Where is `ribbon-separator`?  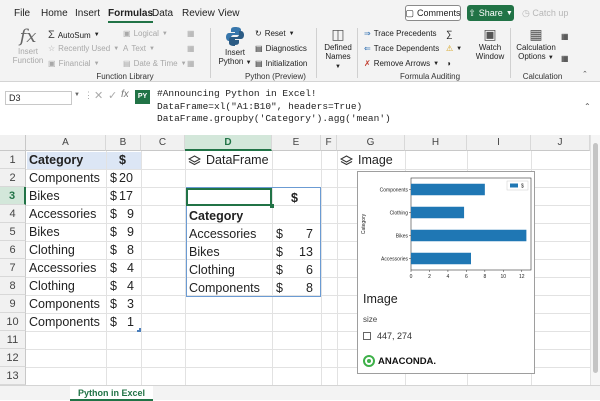
ribbon-separator is located at coordinates (357, 53).